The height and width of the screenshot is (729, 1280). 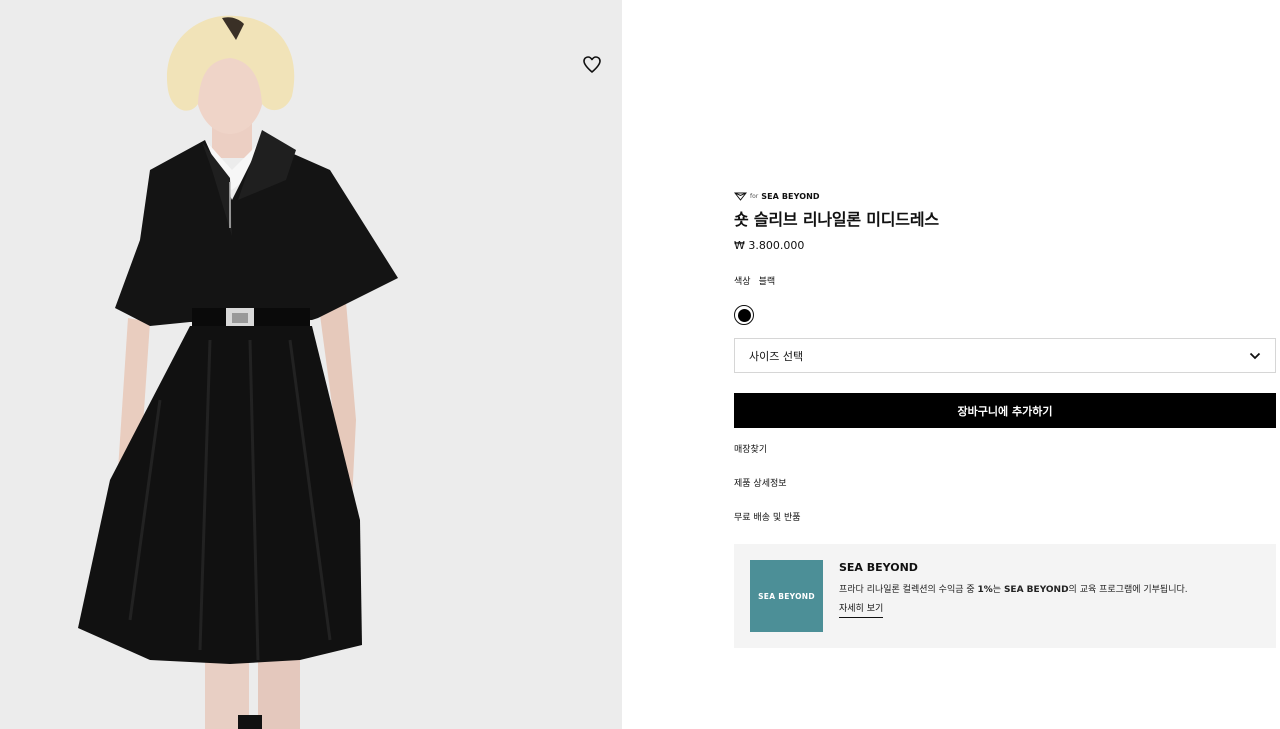 I want to click on heart-icon, so click(x=592, y=64).